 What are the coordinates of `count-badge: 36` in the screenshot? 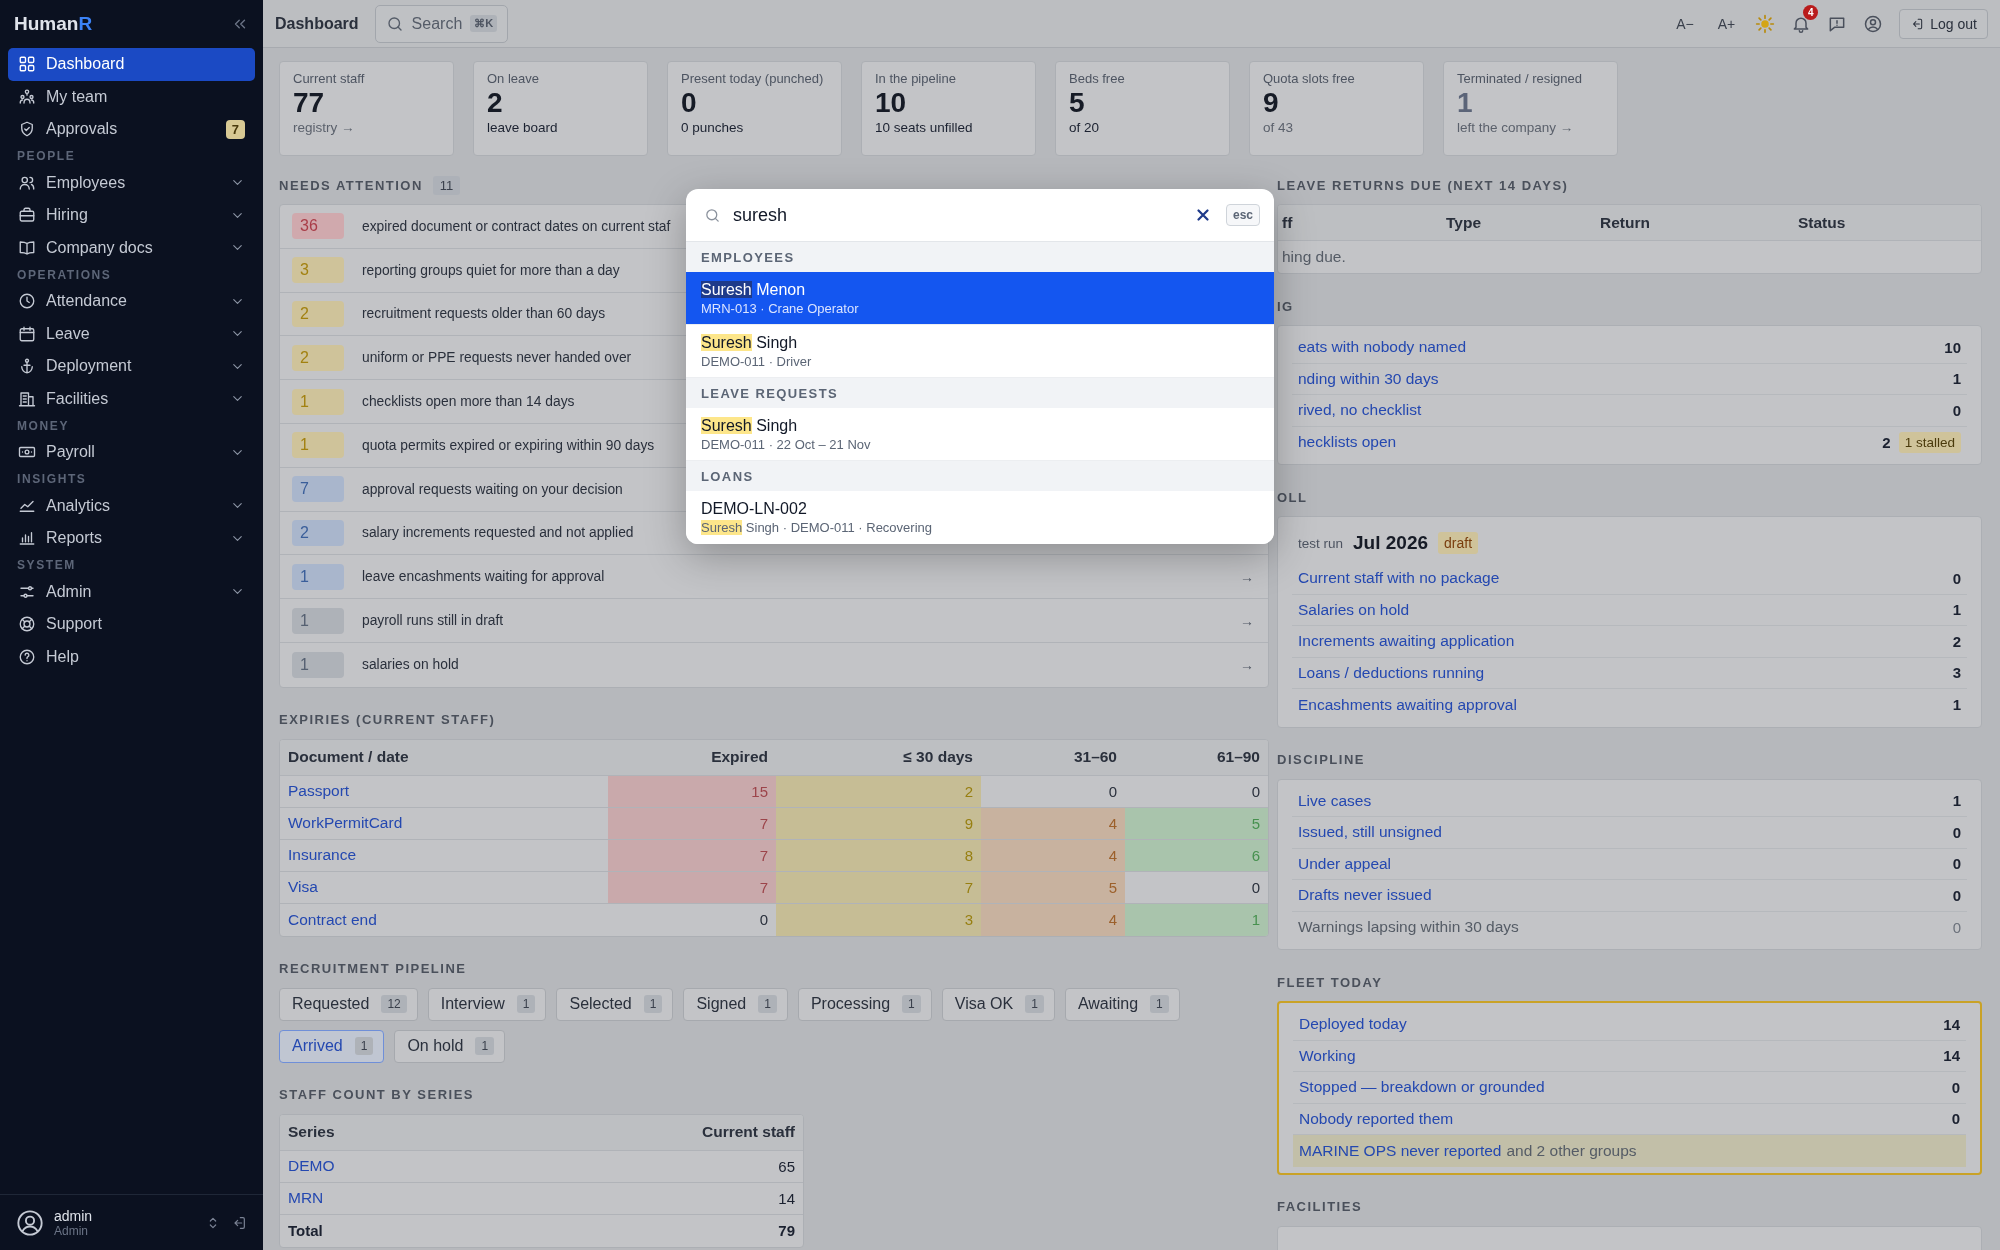 It's located at (318, 226).